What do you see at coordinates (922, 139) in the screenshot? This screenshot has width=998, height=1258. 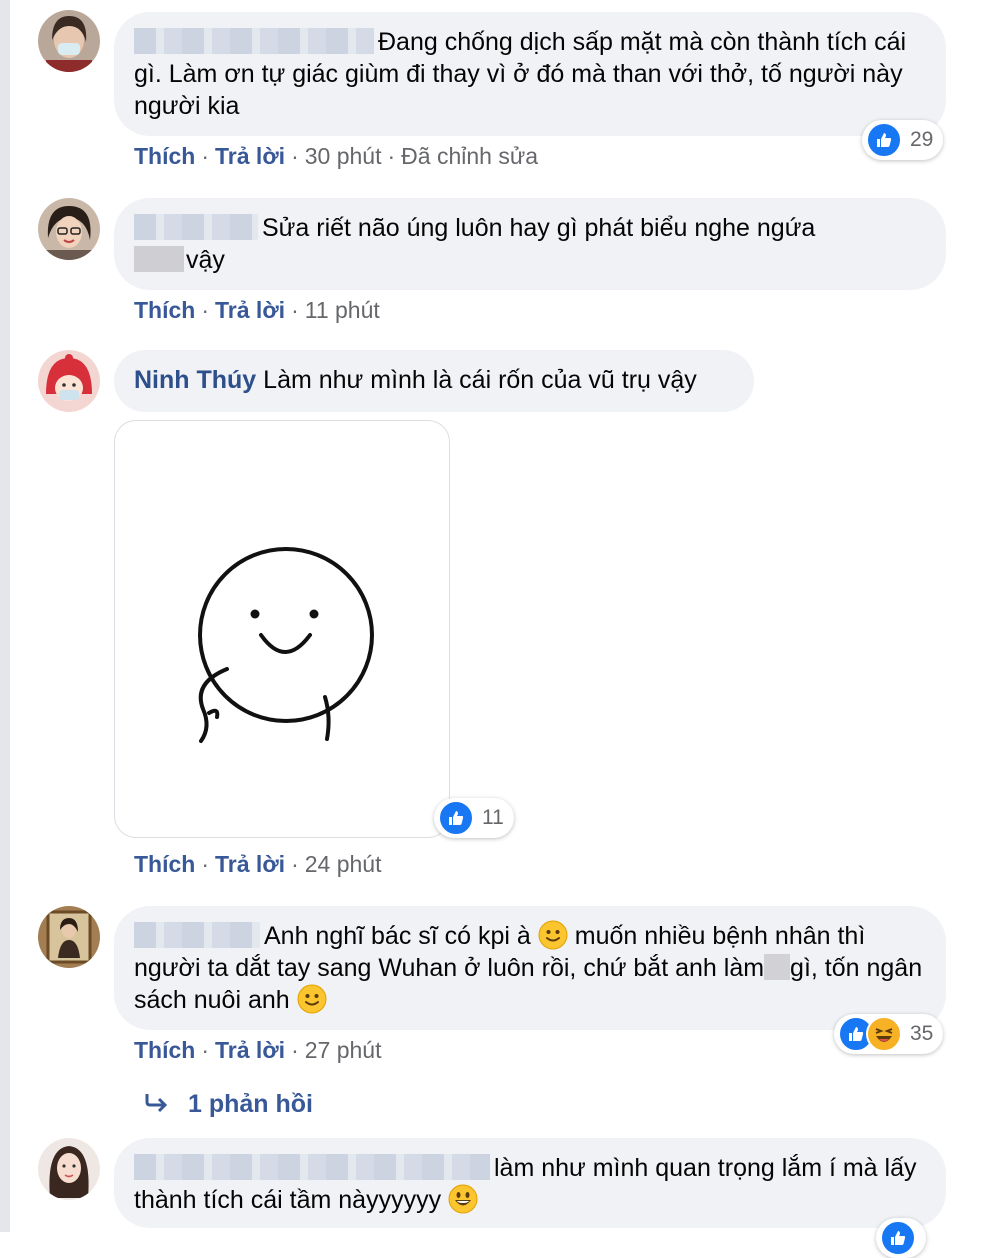 I see `reaction-count: 29` at bounding box center [922, 139].